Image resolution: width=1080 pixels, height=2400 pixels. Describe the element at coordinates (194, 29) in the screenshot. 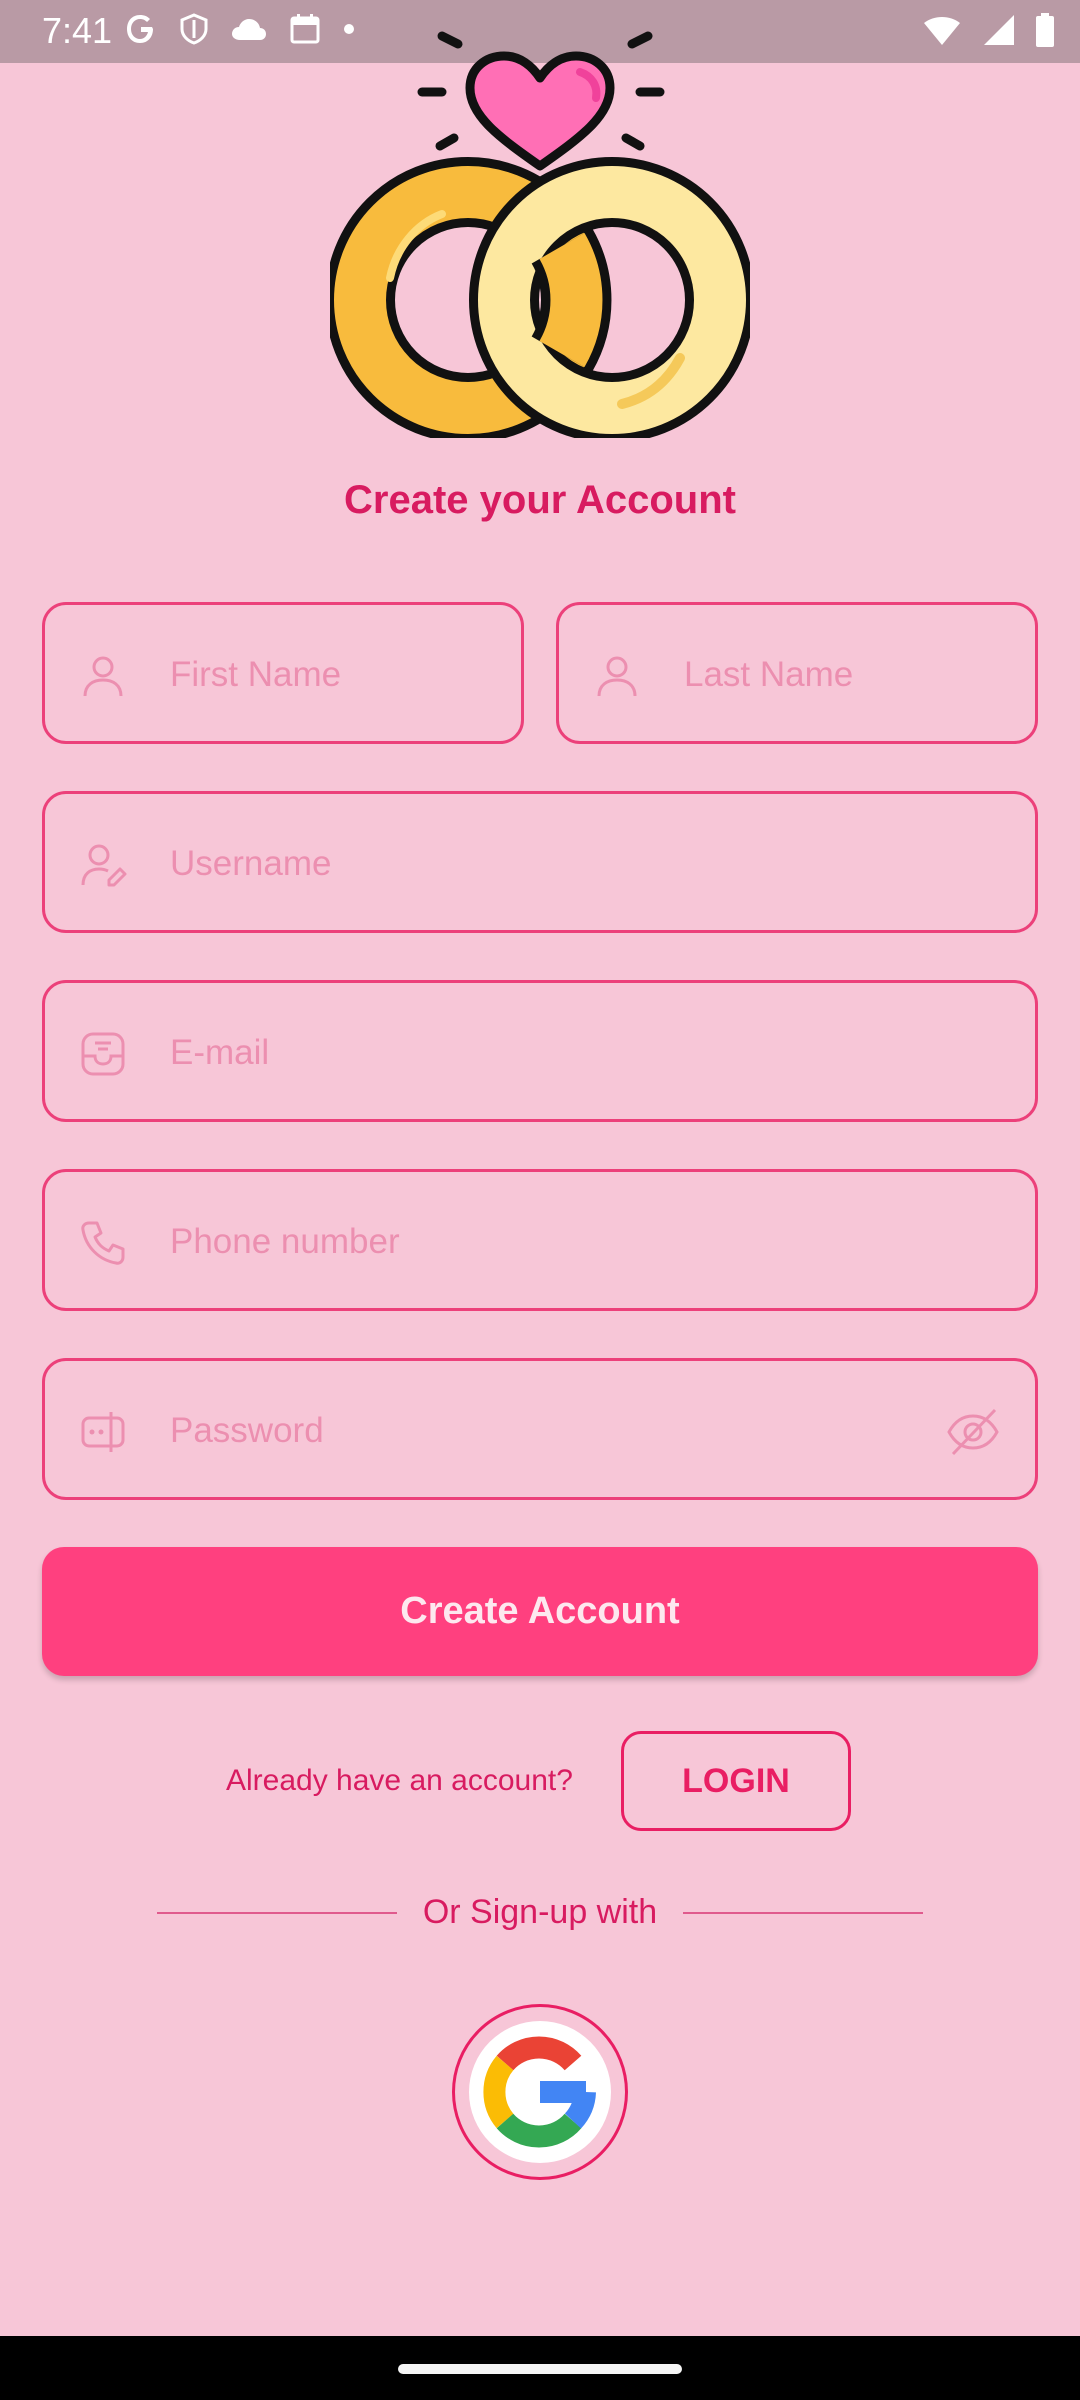

I see `shield-icon` at that location.